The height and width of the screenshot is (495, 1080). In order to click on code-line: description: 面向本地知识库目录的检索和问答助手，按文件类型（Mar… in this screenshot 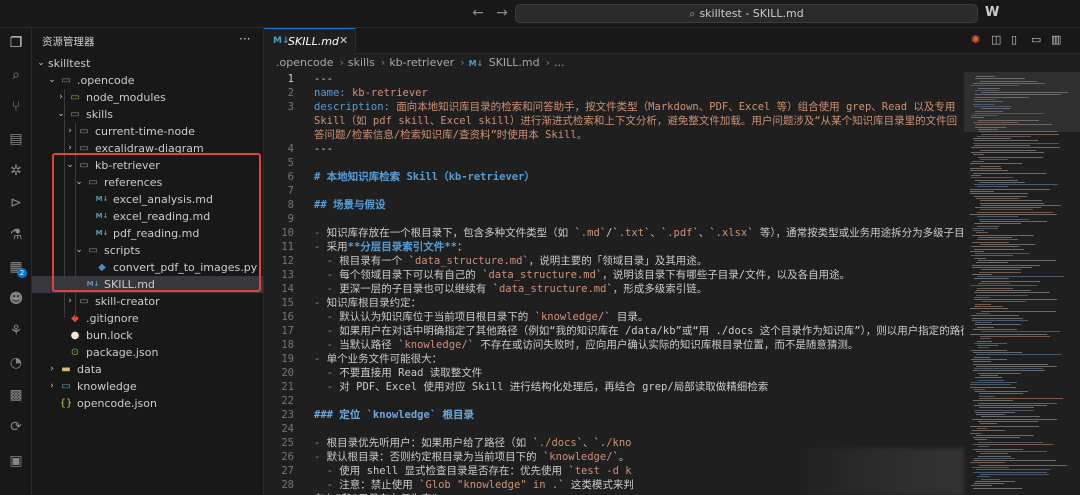, I will do `click(639, 121)`.